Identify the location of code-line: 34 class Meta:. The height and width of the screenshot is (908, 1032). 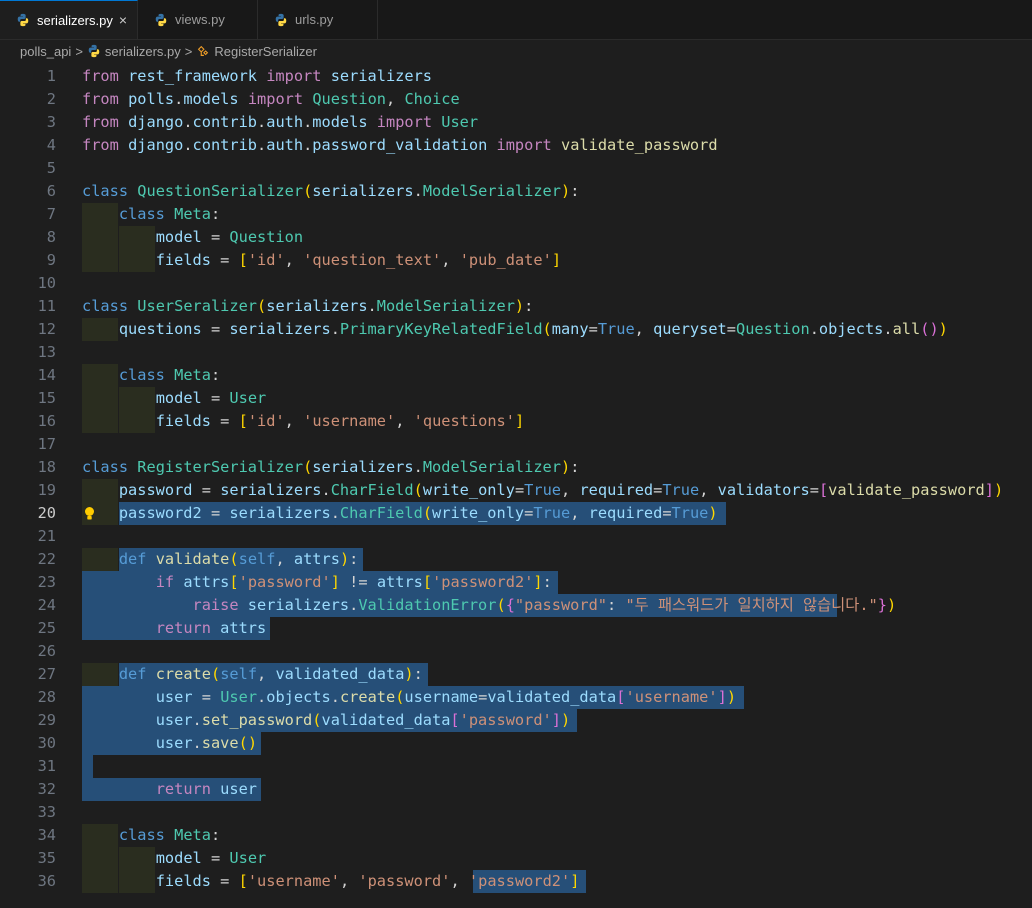
(516, 835).